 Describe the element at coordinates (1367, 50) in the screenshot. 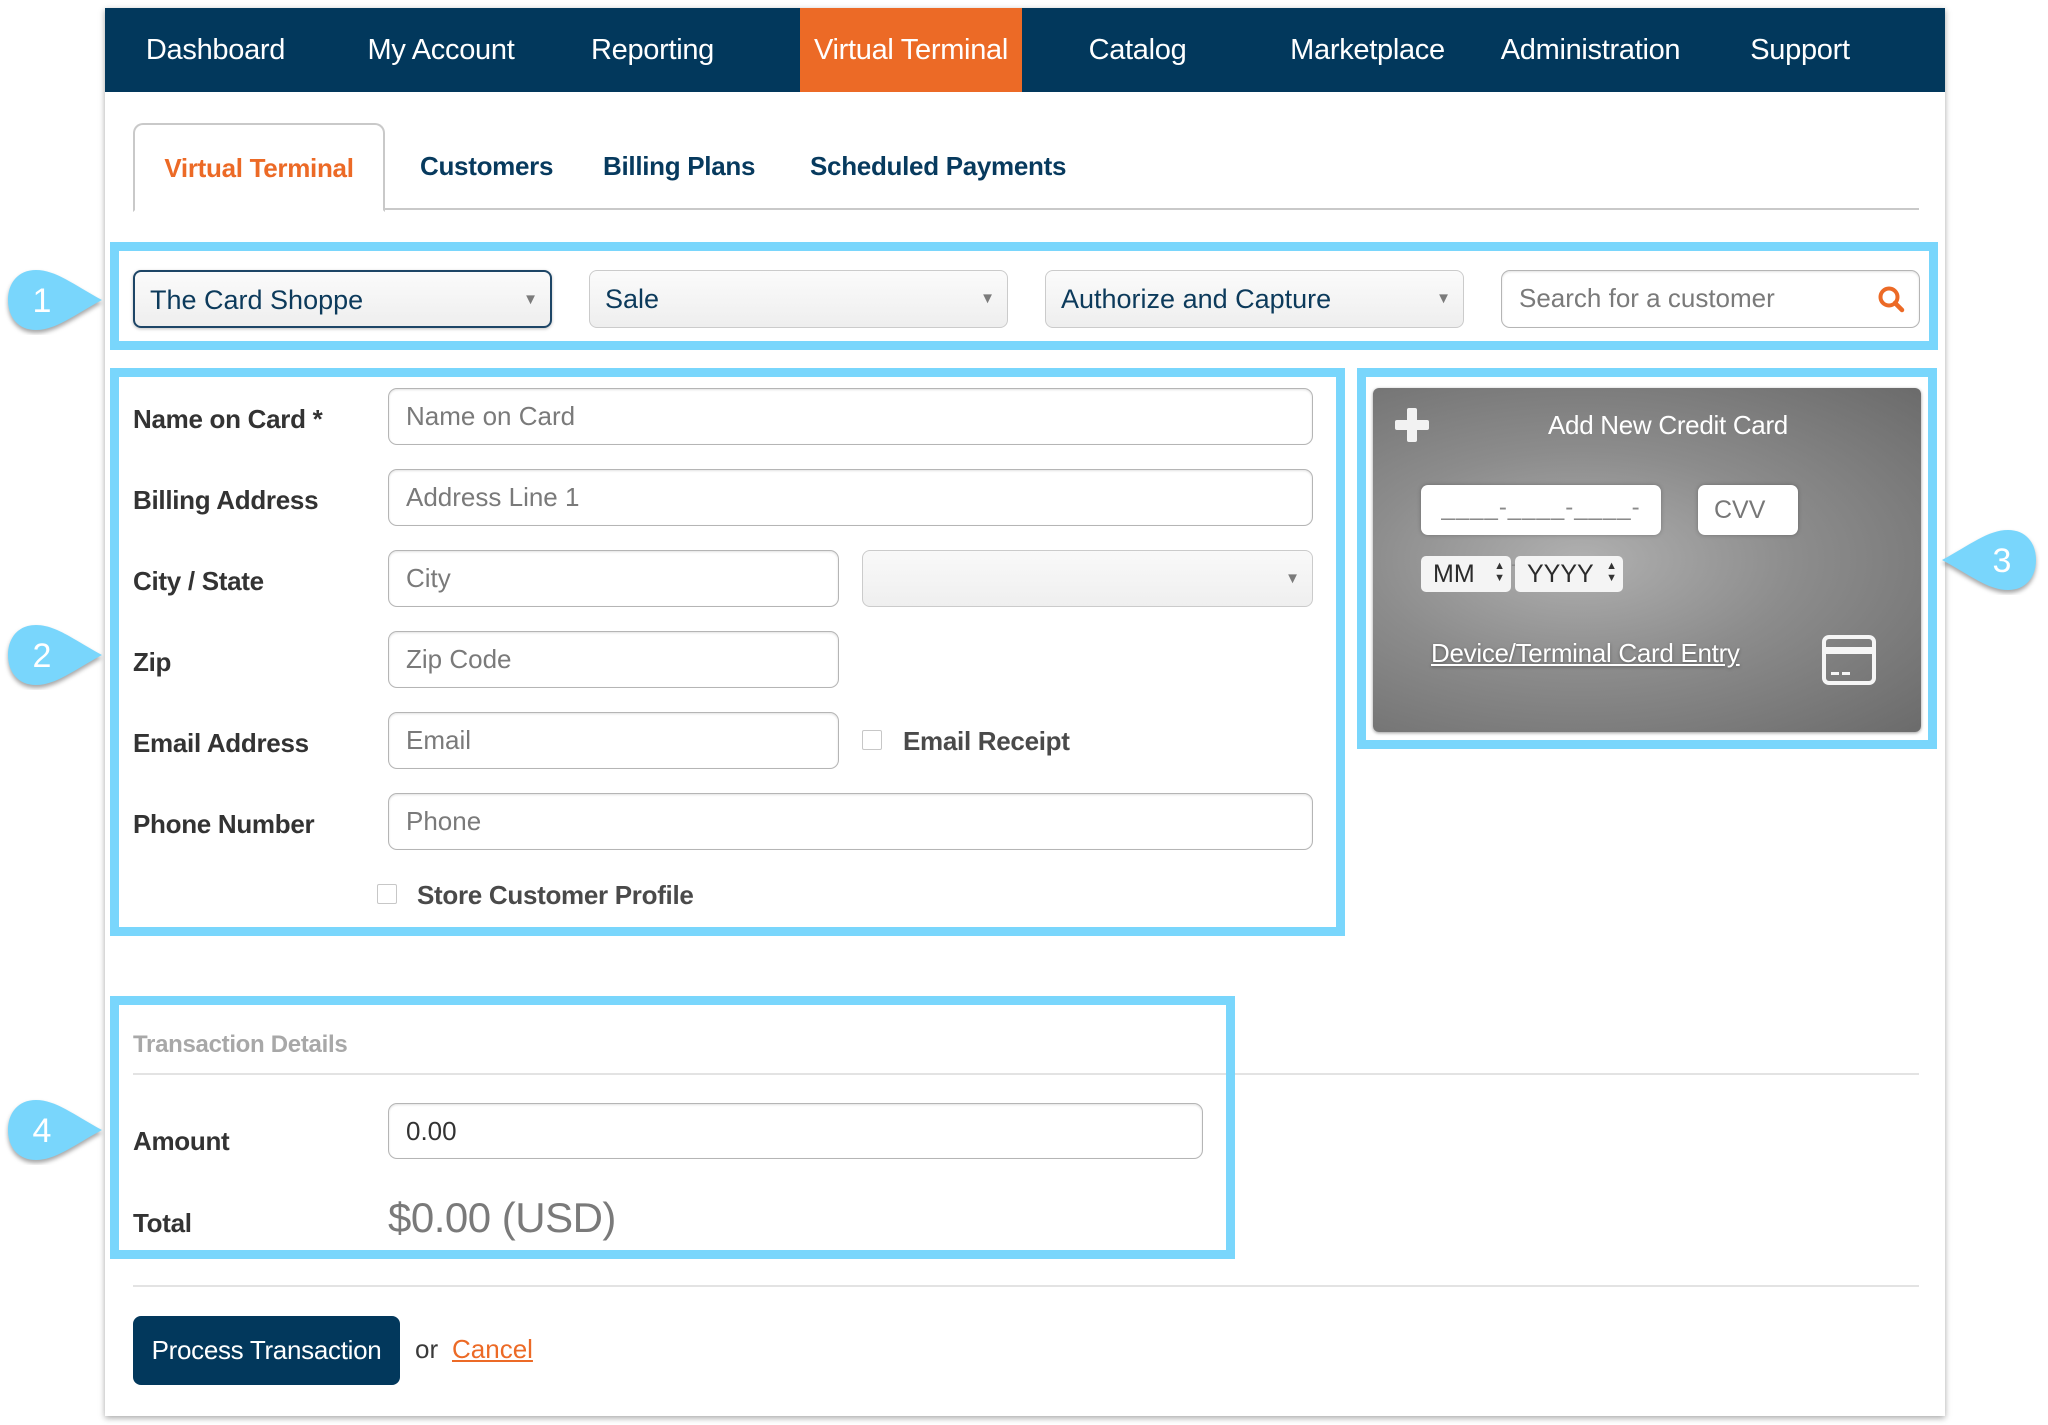

I see `nav-marketplace: Marketplace` at that location.